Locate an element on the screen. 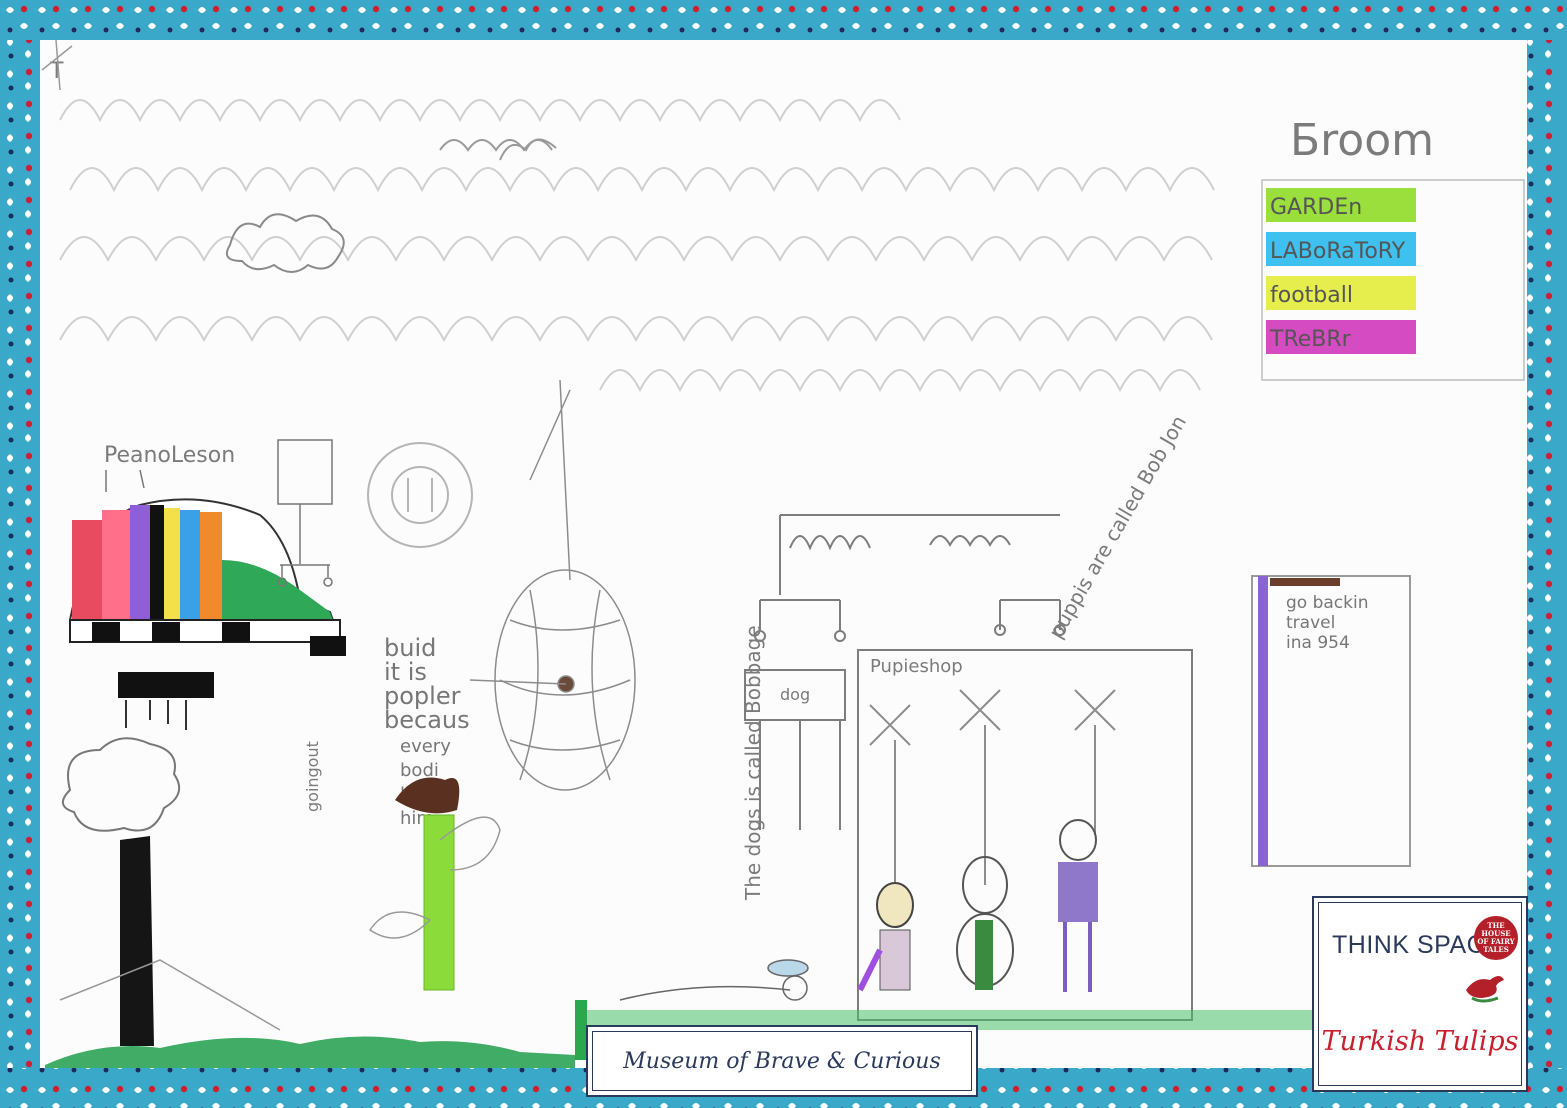 The height and width of the screenshot is (1108, 1567). travel-note: go backintravelina 954 is located at coordinates (1327, 623).